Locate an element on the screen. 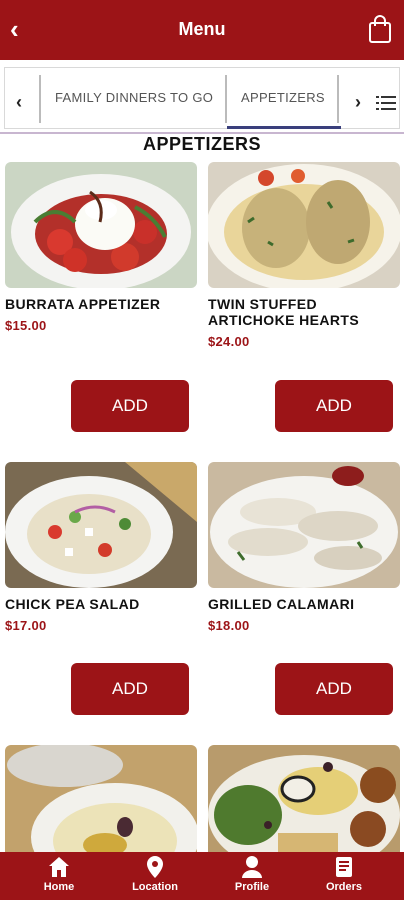 The image size is (404, 900). nav-profile-label: Profile is located at coordinates (252, 887).